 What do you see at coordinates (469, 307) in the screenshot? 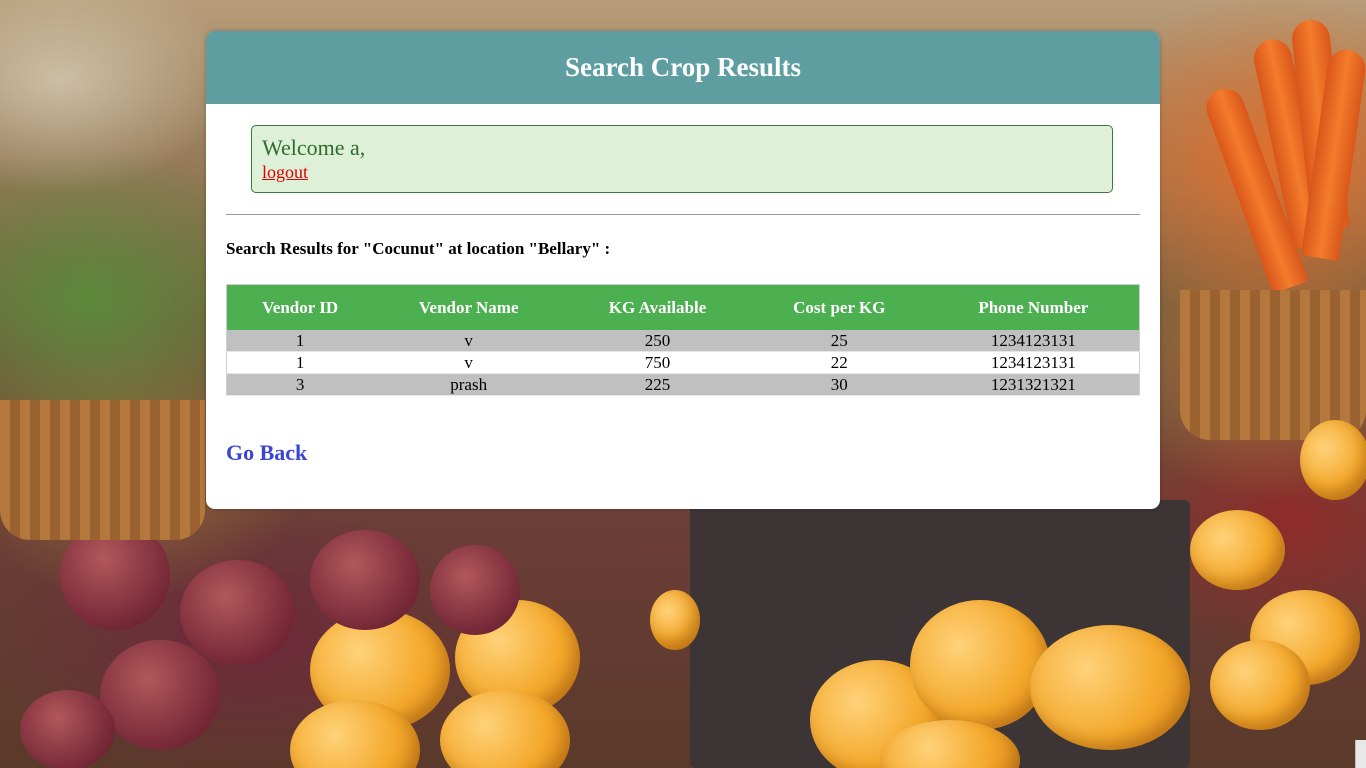
I see `column-header-vendor-name: Vendor Name` at bounding box center [469, 307].